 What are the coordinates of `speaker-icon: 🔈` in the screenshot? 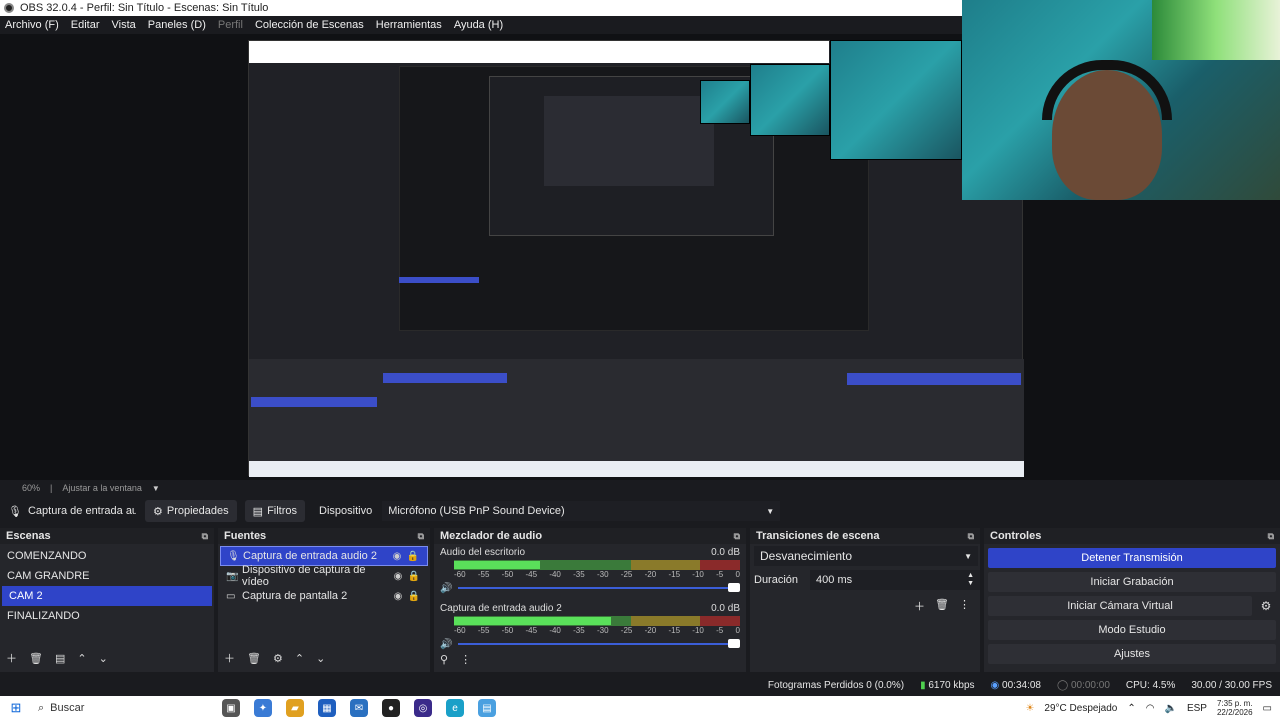 It's located at (1170, 708).